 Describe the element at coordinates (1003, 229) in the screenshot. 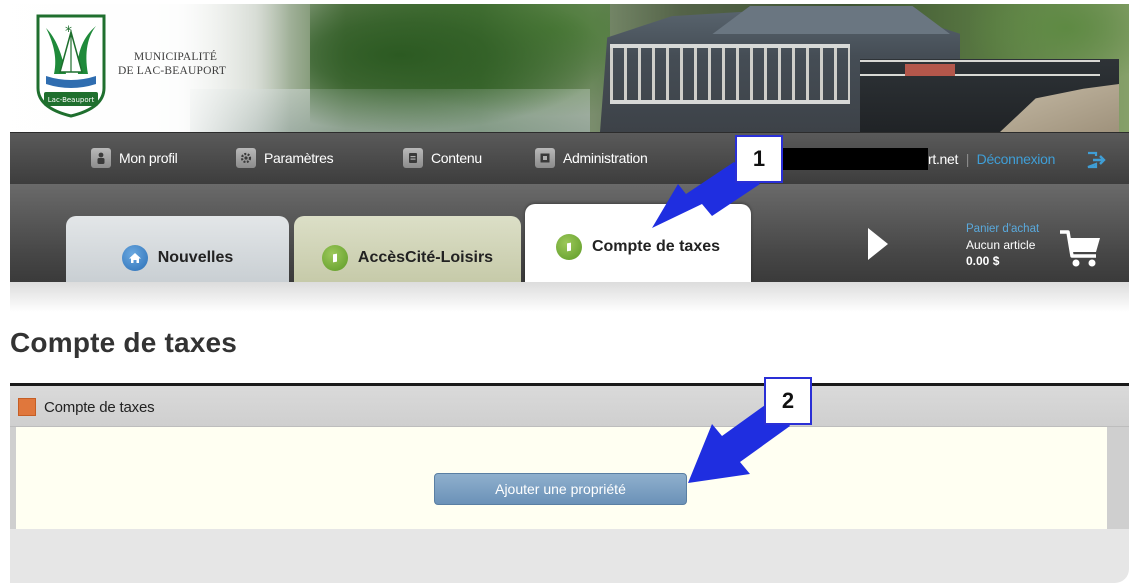

I see `cart-label: Panier d'achat` at that location.